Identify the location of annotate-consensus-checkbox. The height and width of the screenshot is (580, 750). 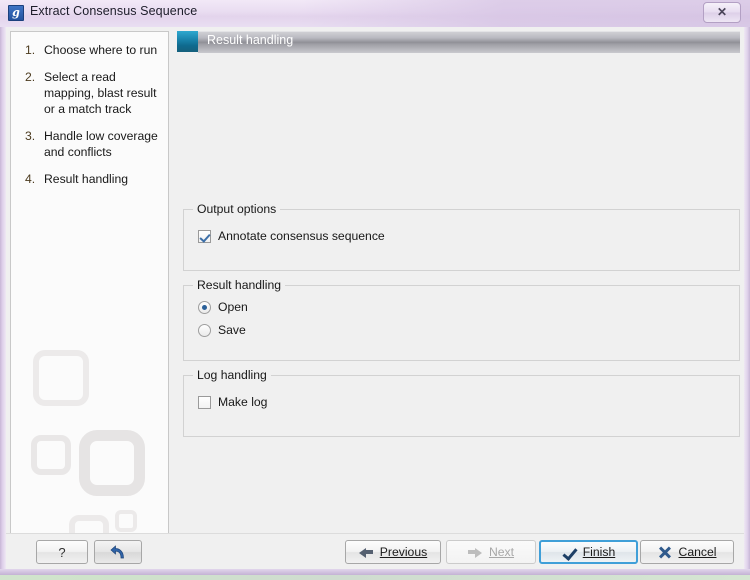
(204, 236).